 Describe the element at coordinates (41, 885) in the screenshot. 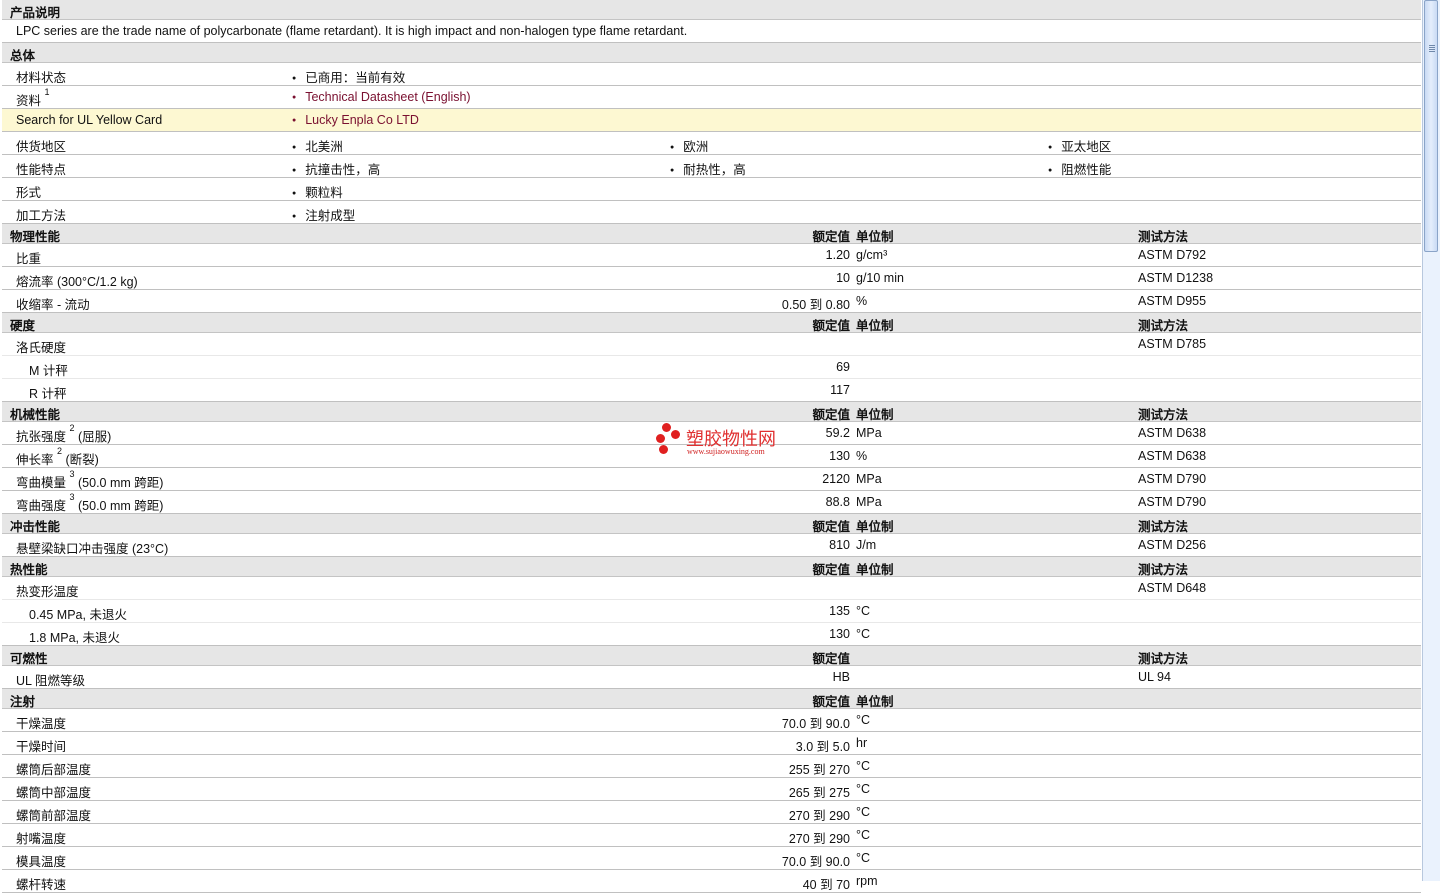

I see `row-label-text: 螺杆转速` at that location.